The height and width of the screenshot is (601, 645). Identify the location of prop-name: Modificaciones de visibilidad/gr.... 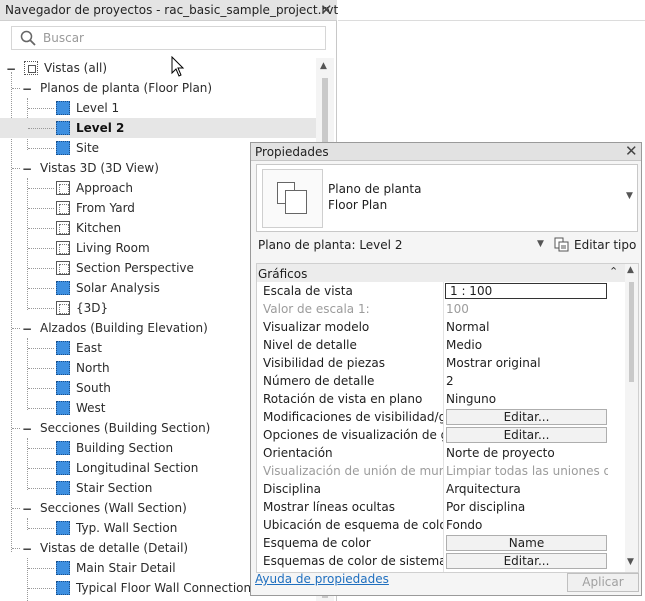
(353, 417).